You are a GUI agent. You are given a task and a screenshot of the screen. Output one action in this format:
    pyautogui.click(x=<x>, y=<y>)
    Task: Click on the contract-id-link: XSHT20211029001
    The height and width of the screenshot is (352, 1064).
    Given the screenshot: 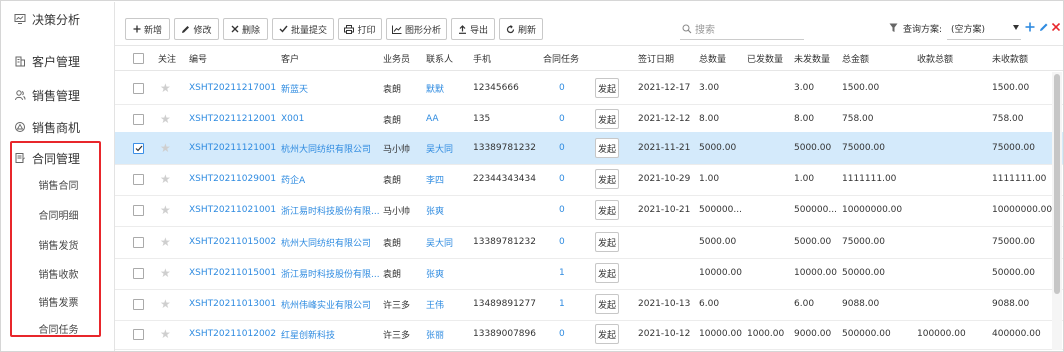 What is the action you would take?
    pyautogui.click(x=232, y=179)
    